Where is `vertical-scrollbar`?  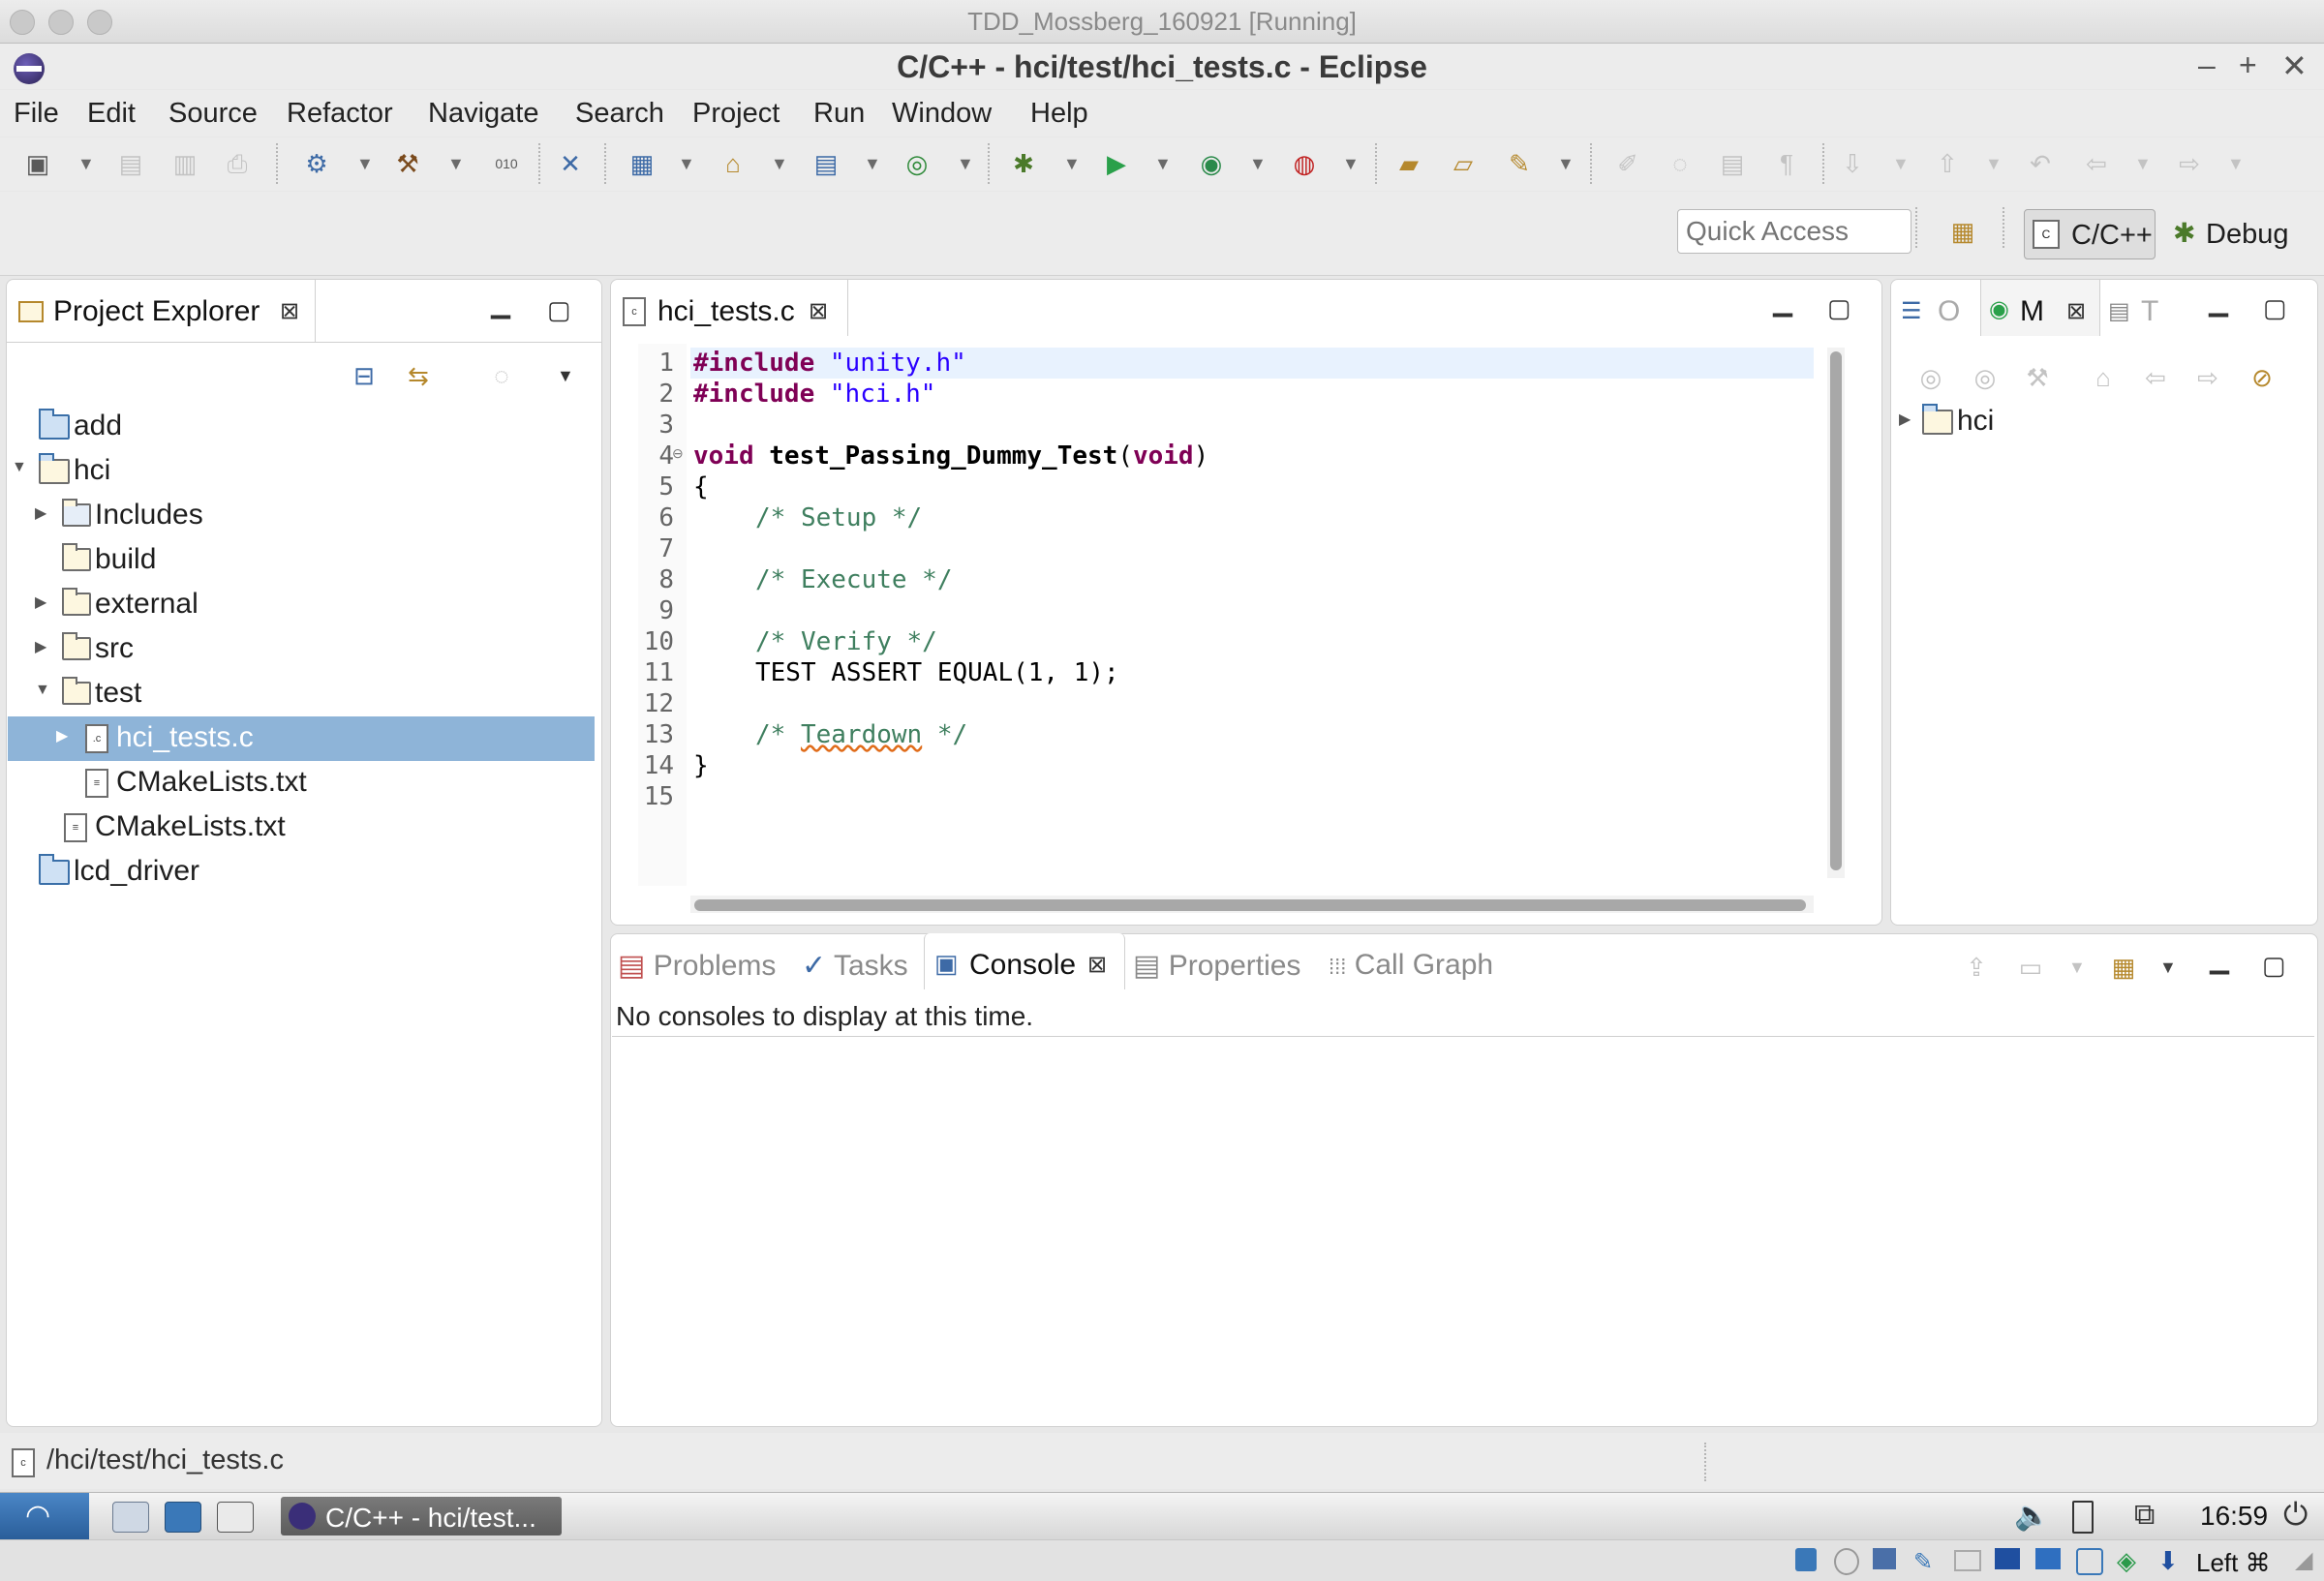
vertical-scrollbar is located at coordinates (1836, 613).